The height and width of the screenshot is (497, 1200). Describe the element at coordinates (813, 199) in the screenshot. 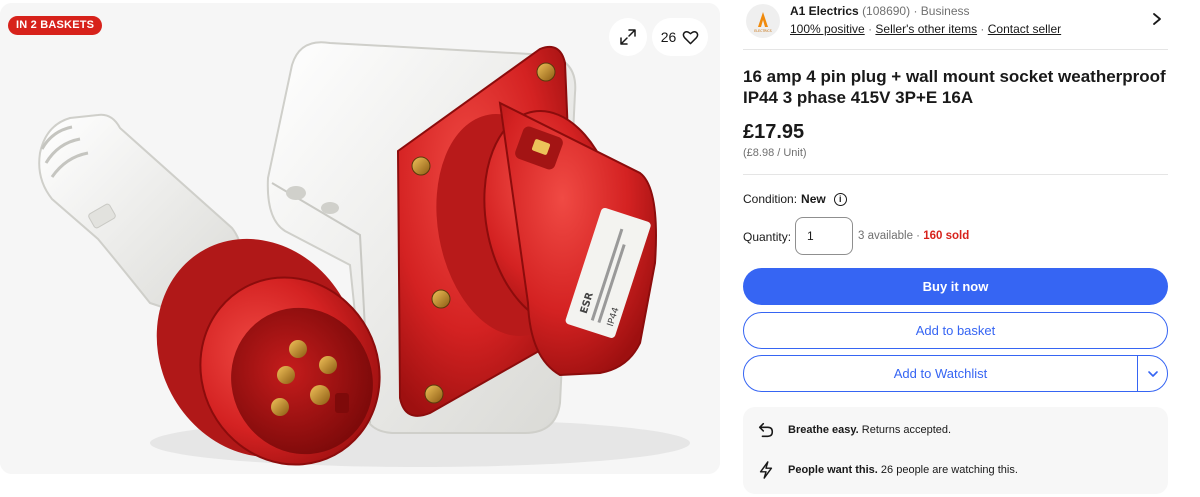

I see `condition-value: New` at that location.